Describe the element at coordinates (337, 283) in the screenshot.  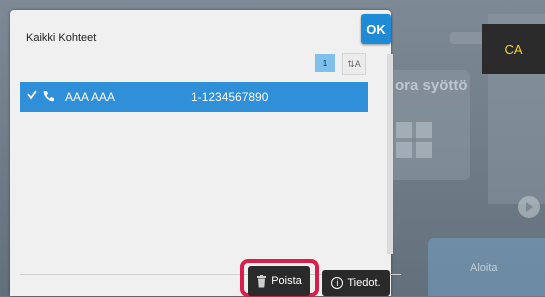
I see `info-icon: i` at that location.